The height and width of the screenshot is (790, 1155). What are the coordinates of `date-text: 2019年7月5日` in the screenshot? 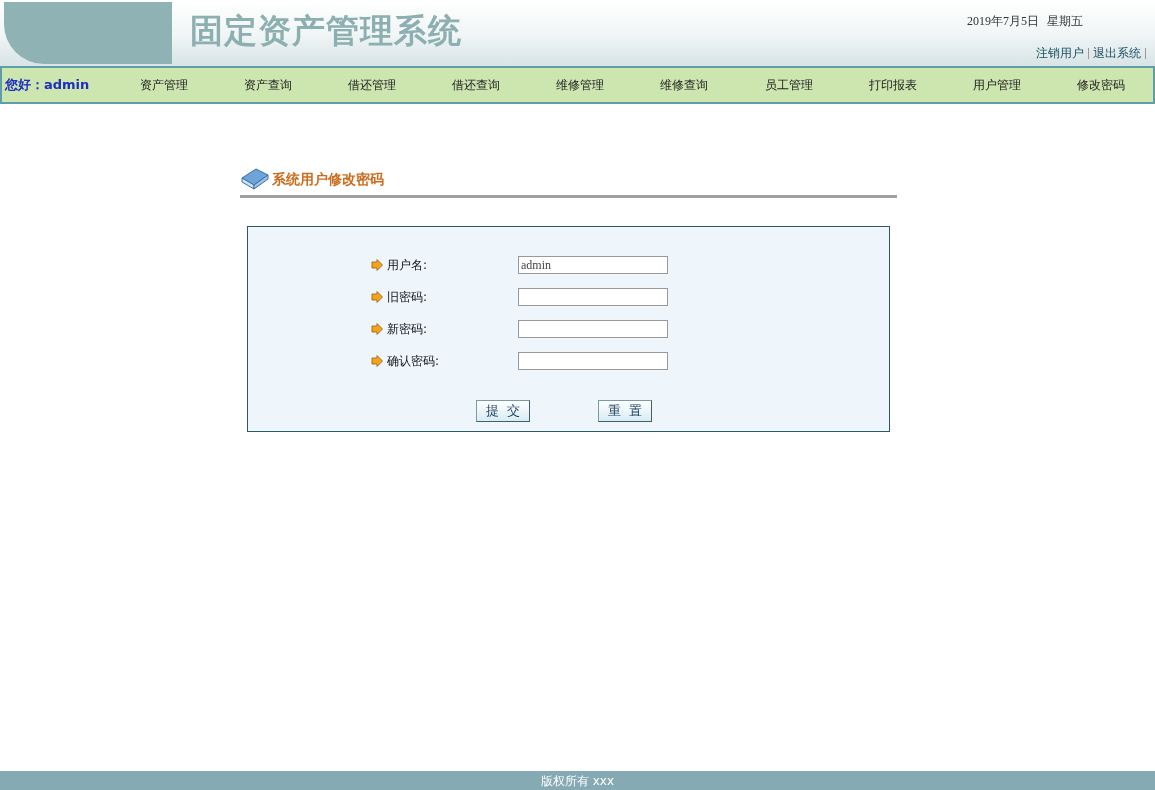 It's located at (1003, 21).